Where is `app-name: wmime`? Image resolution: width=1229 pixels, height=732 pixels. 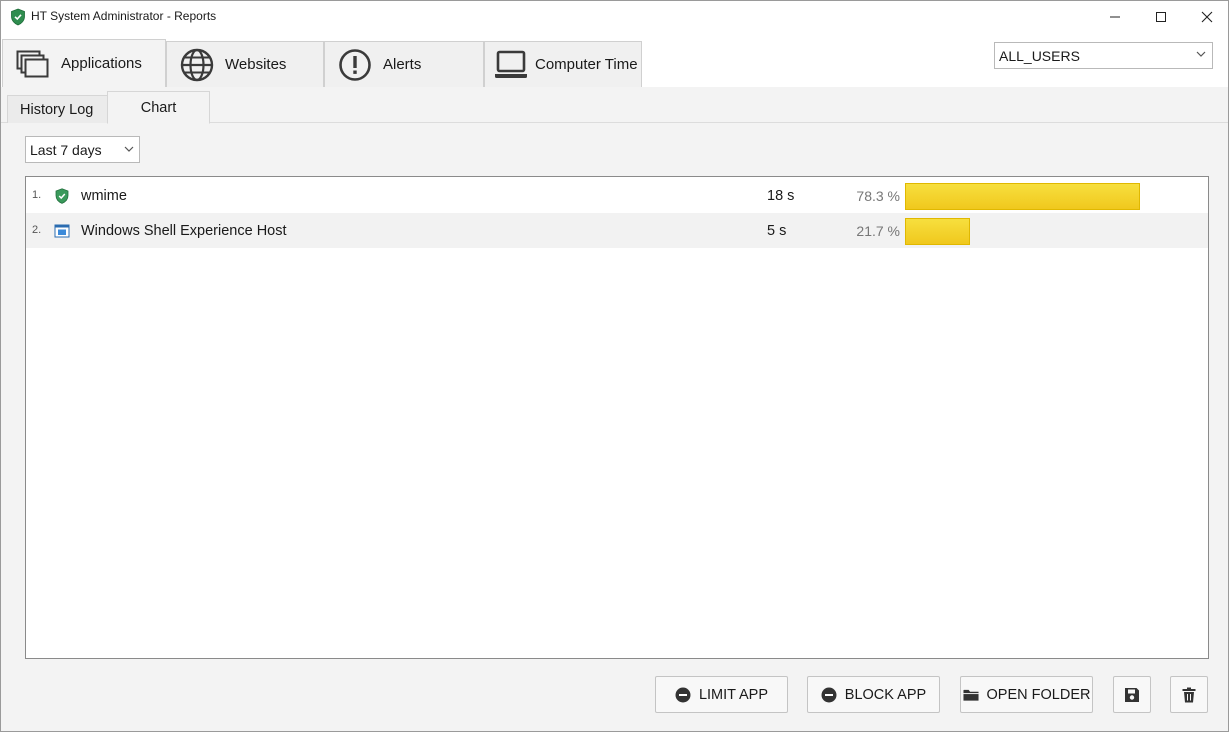
app-name: wmime is located at coordinates (104, 196).